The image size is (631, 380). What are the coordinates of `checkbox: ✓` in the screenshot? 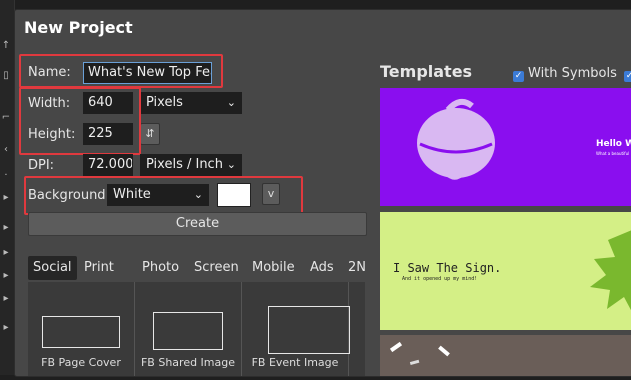 It's located at (627, 74).